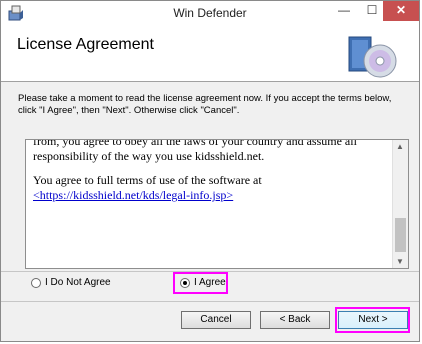 Image resolution: width=422 pixels, height=344 pixels. I want to click on footer-divider, so click(210, 301).